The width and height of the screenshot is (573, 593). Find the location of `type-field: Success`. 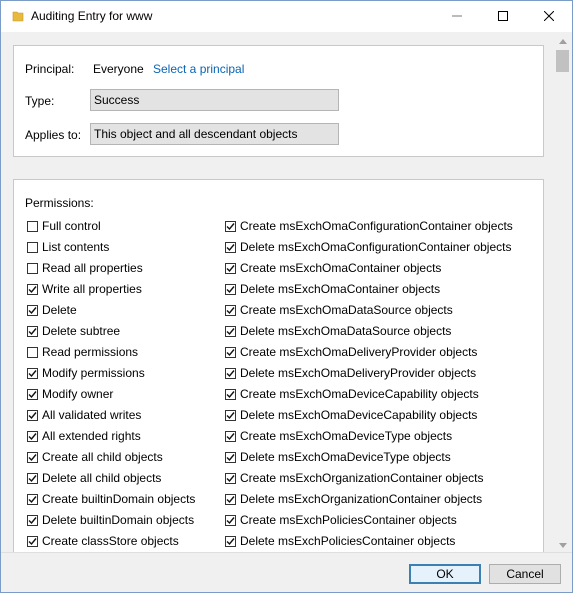

type-field: Success is located at coordinates (214, 100).